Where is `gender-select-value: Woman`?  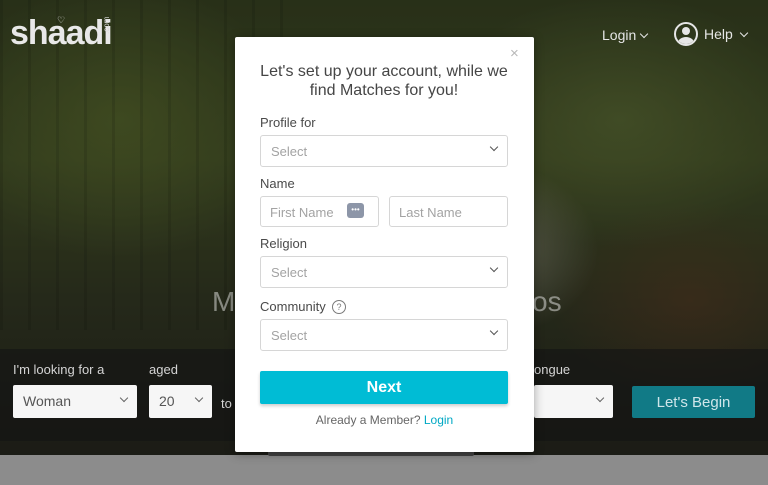
gender-select-value: Woman is located at coordinates (47, 401).